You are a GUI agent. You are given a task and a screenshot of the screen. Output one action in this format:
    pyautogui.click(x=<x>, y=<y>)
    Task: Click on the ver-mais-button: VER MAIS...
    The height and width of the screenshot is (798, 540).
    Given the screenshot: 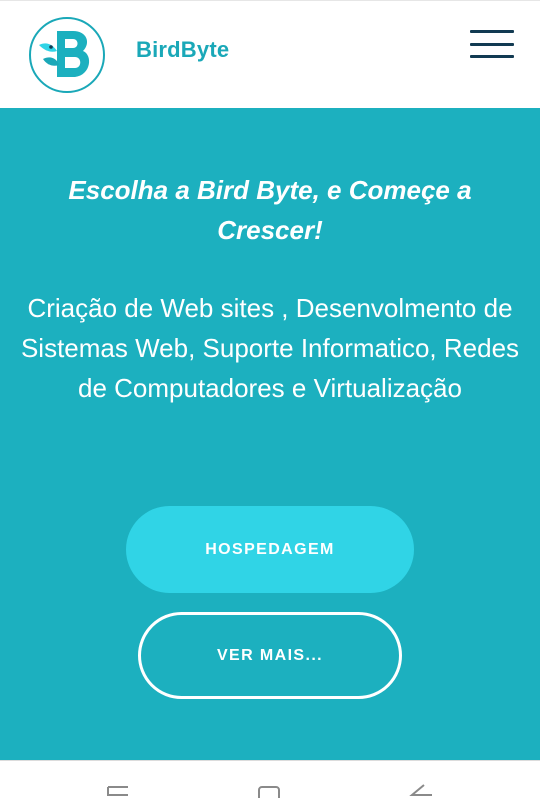 What is the action you would take?
    pyautogui.click(x=270, y=655)
    